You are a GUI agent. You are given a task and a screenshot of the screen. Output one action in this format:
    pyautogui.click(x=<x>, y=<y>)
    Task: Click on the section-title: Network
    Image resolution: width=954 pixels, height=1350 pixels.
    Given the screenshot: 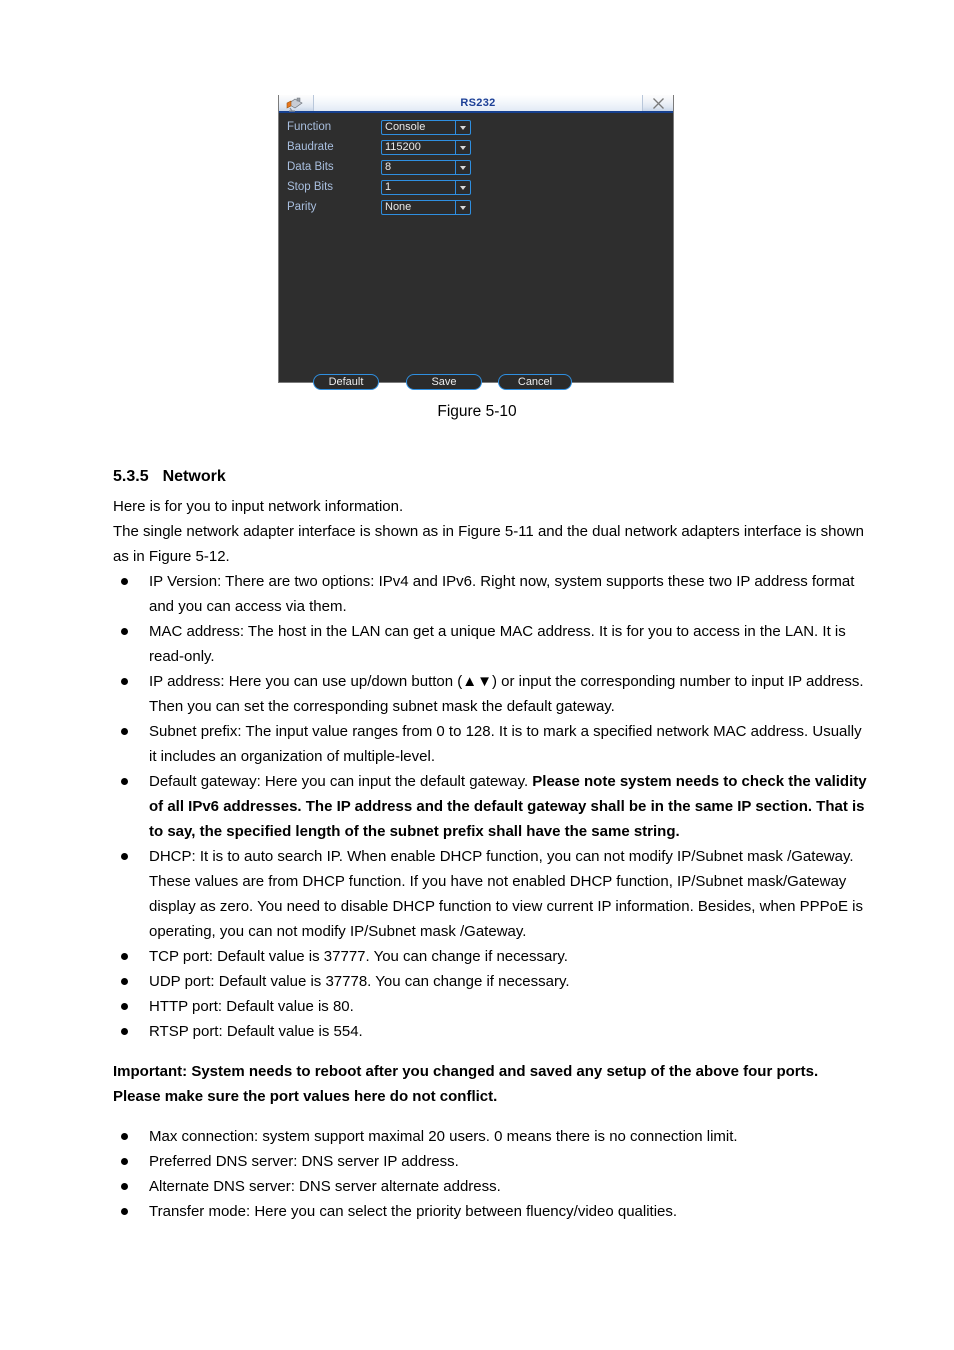 What is the action you would take?
    pyautogui.click(x=194, y=476)
    